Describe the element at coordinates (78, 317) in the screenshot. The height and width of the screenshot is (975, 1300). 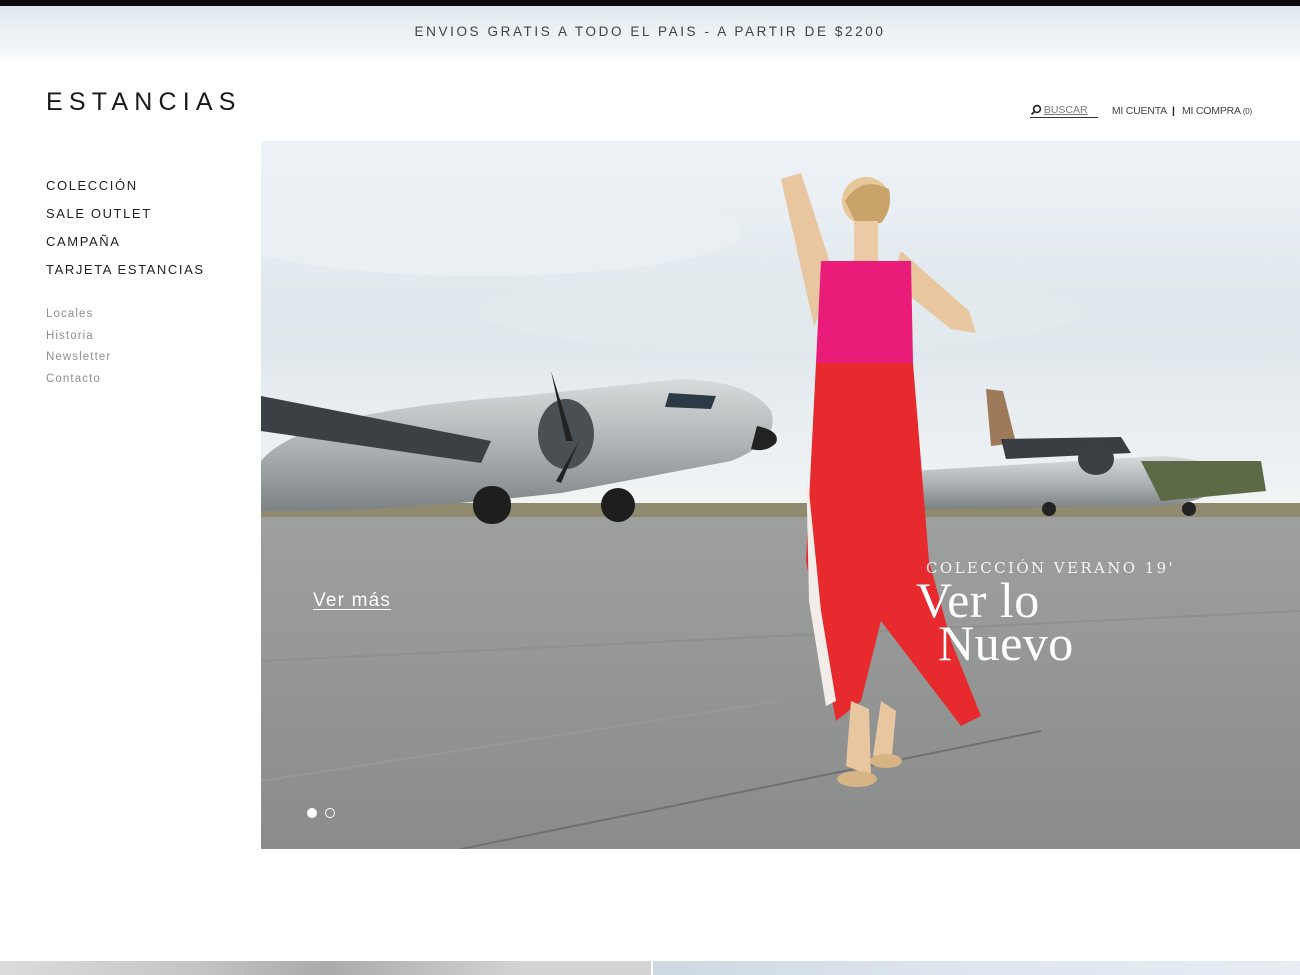
I see `nav-item-locales: Locales` at that location.